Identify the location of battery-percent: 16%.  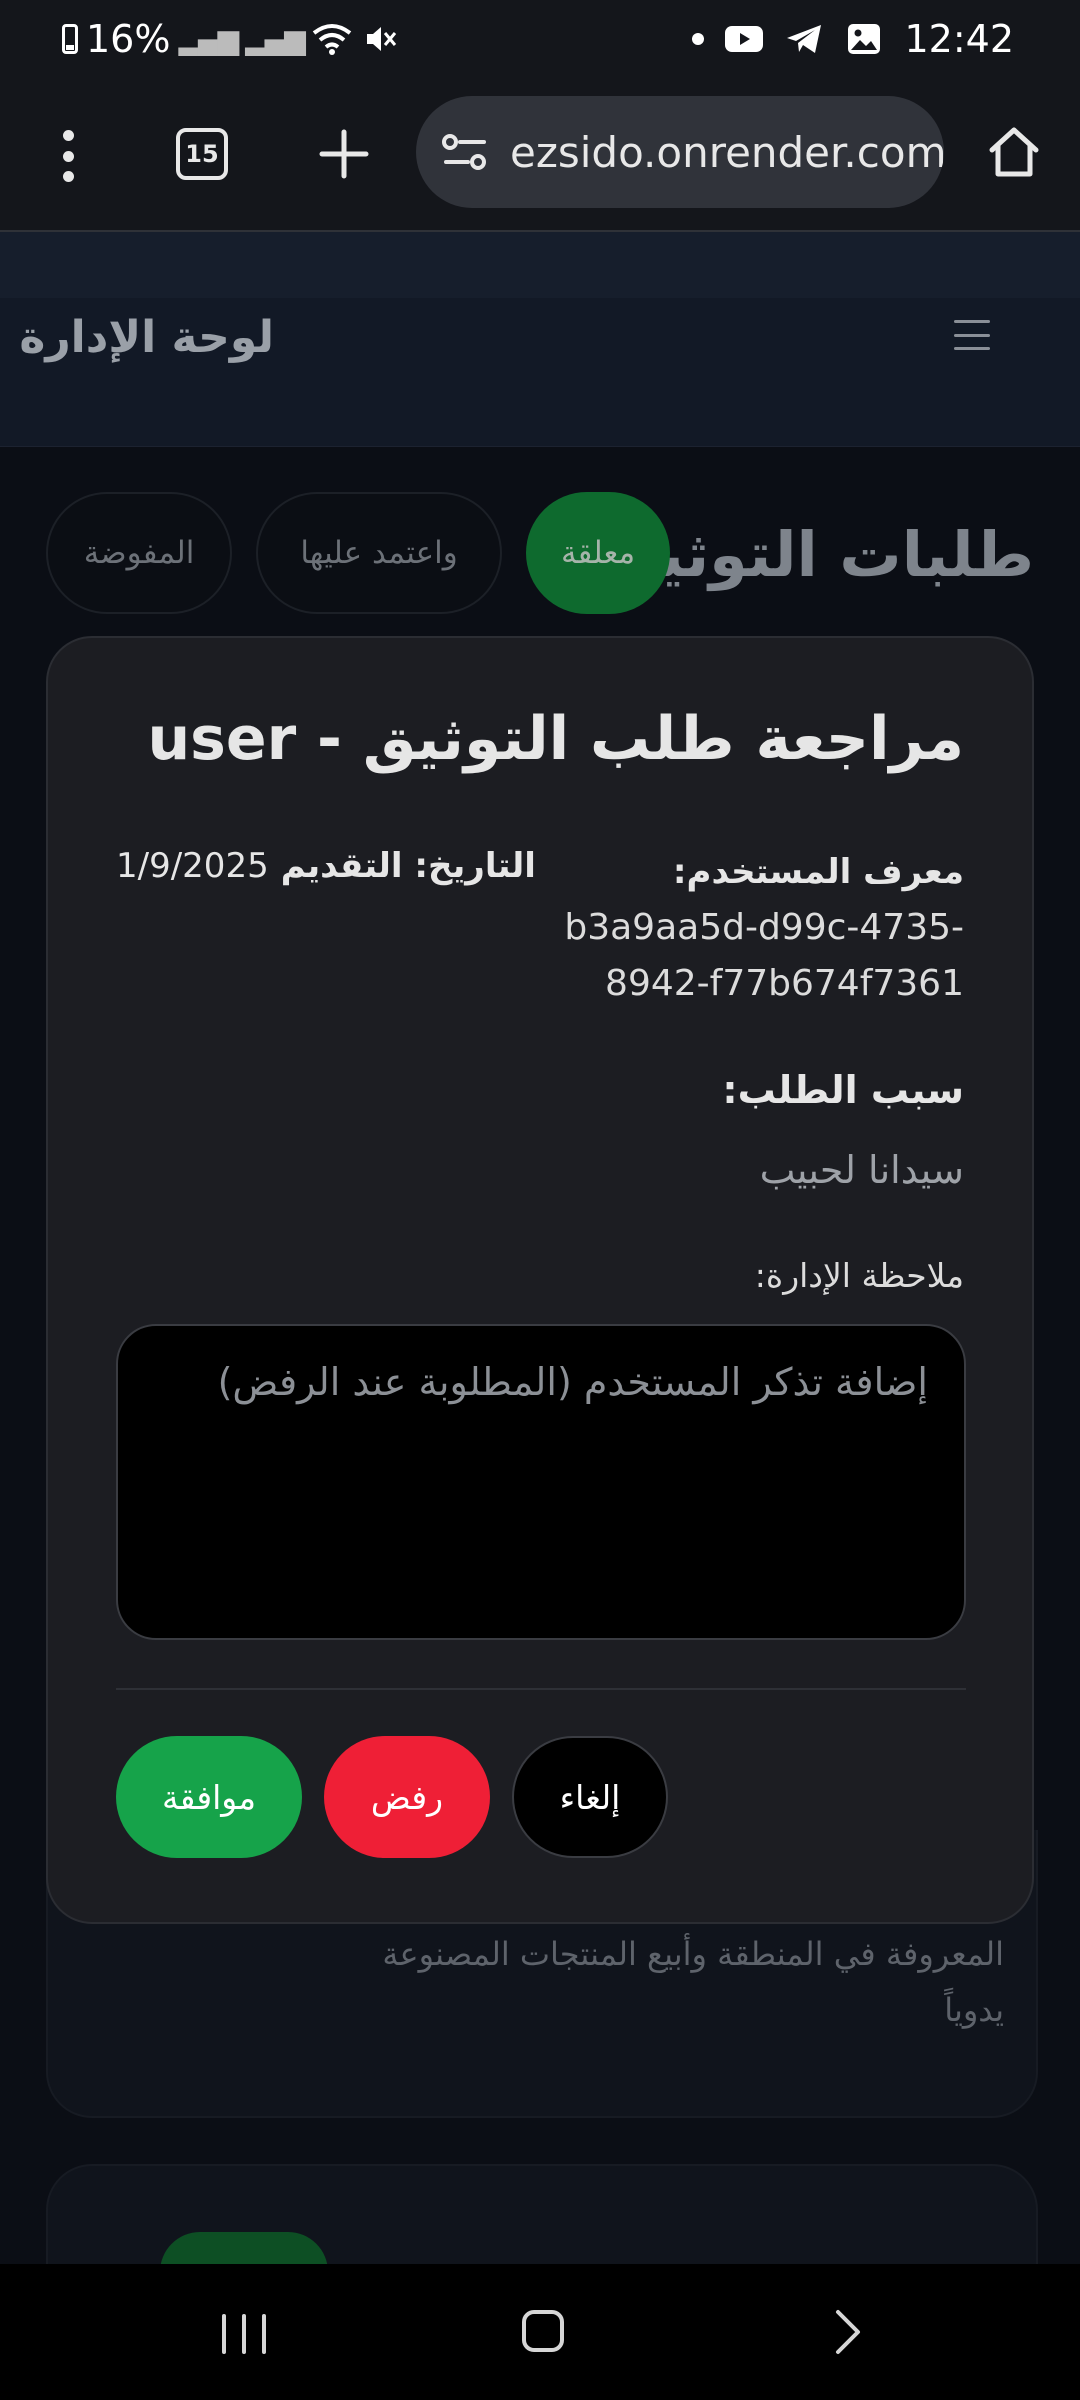
(128, 39).